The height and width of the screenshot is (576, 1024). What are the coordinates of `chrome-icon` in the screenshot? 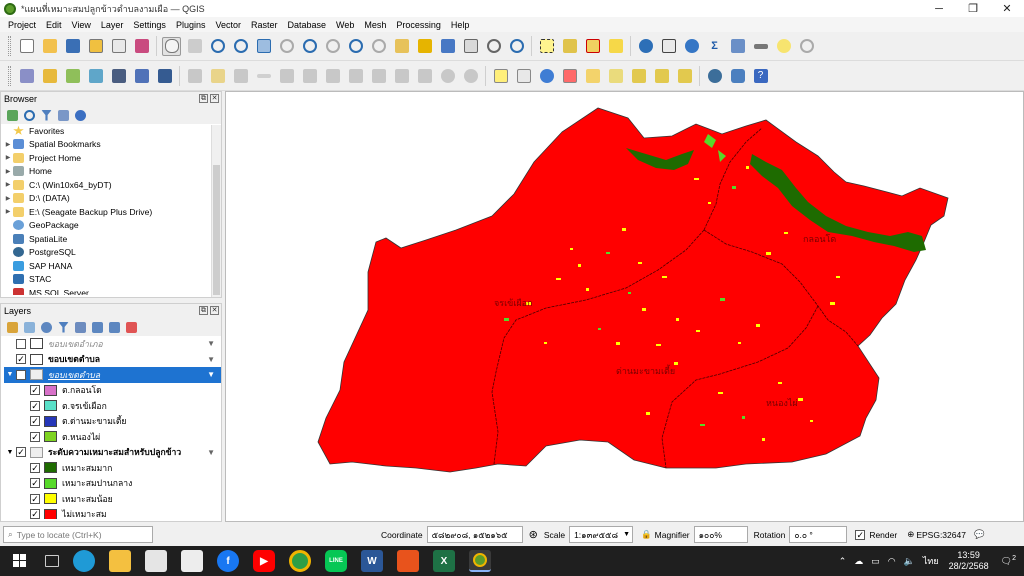 It's located at (300, 561).